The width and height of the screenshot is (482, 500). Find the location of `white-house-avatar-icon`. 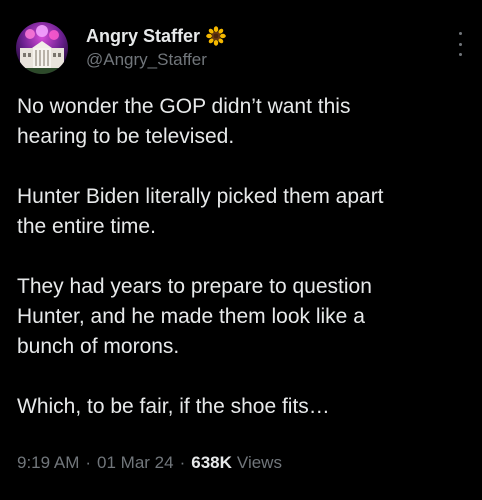

white-house-avatar-icon is located at coordinates (42, 48).